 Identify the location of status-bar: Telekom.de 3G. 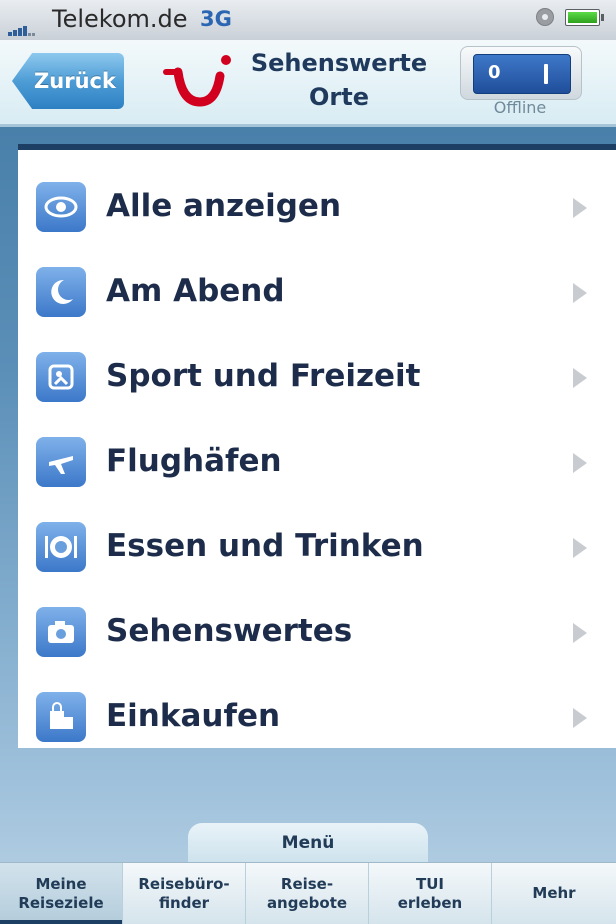
(308, 20).